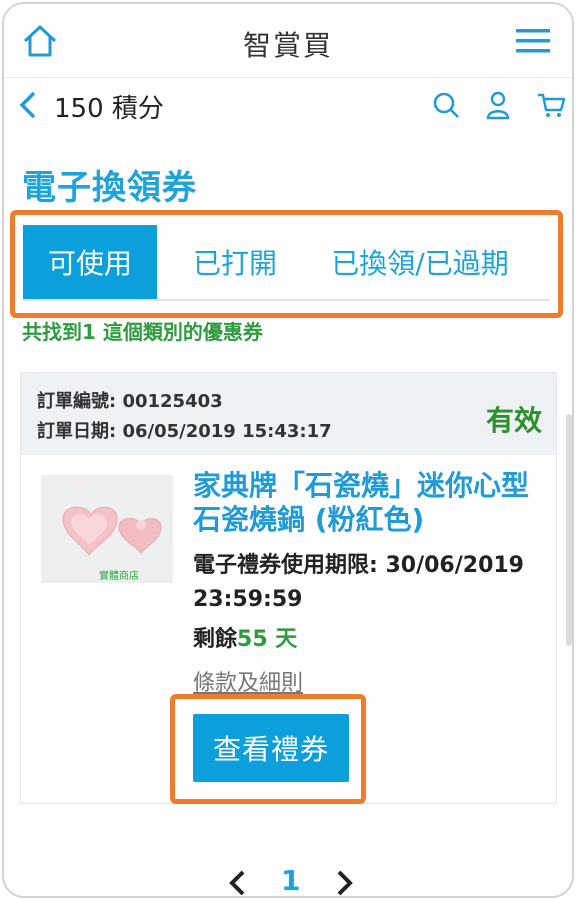  I want to click on product-name-link: 家典牌「石瓷燒」迷你心型石瓷燒鍋 (粉紅色), so click(368, 503).